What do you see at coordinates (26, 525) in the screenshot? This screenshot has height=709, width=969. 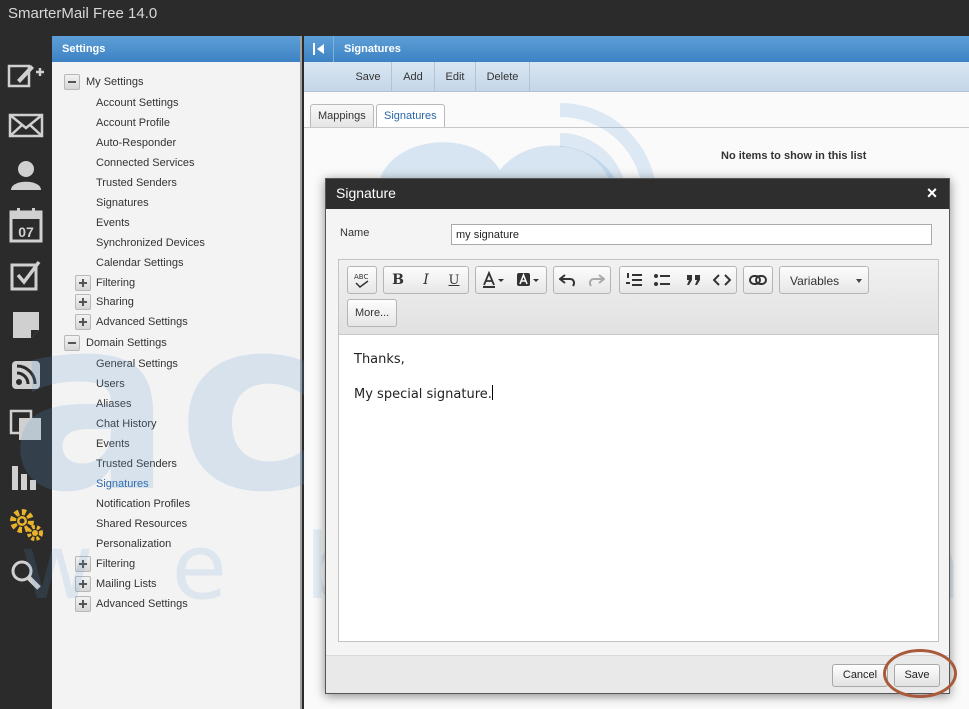 I see `settings-icon` at bounding box center [26, 525].